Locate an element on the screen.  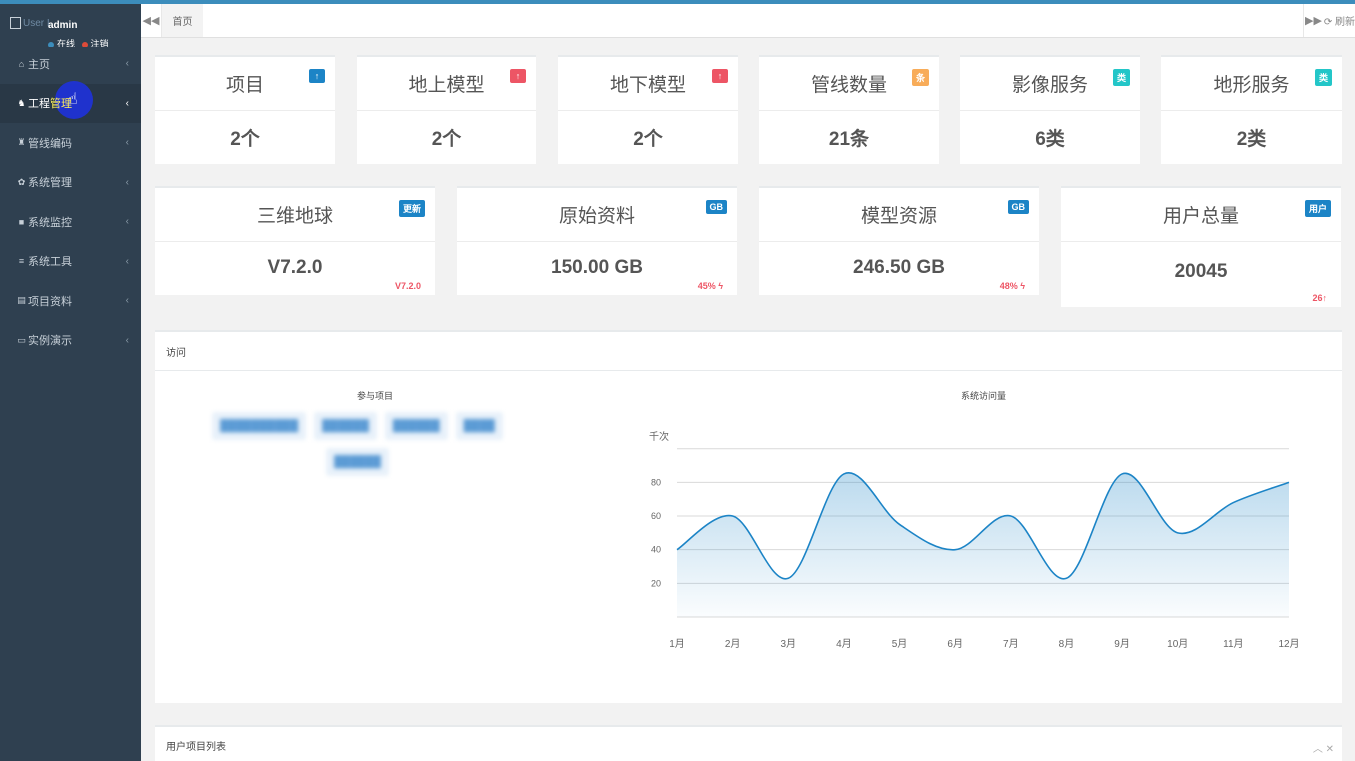
stat-sub: 26↑ is located at coordinates (1319, 298).